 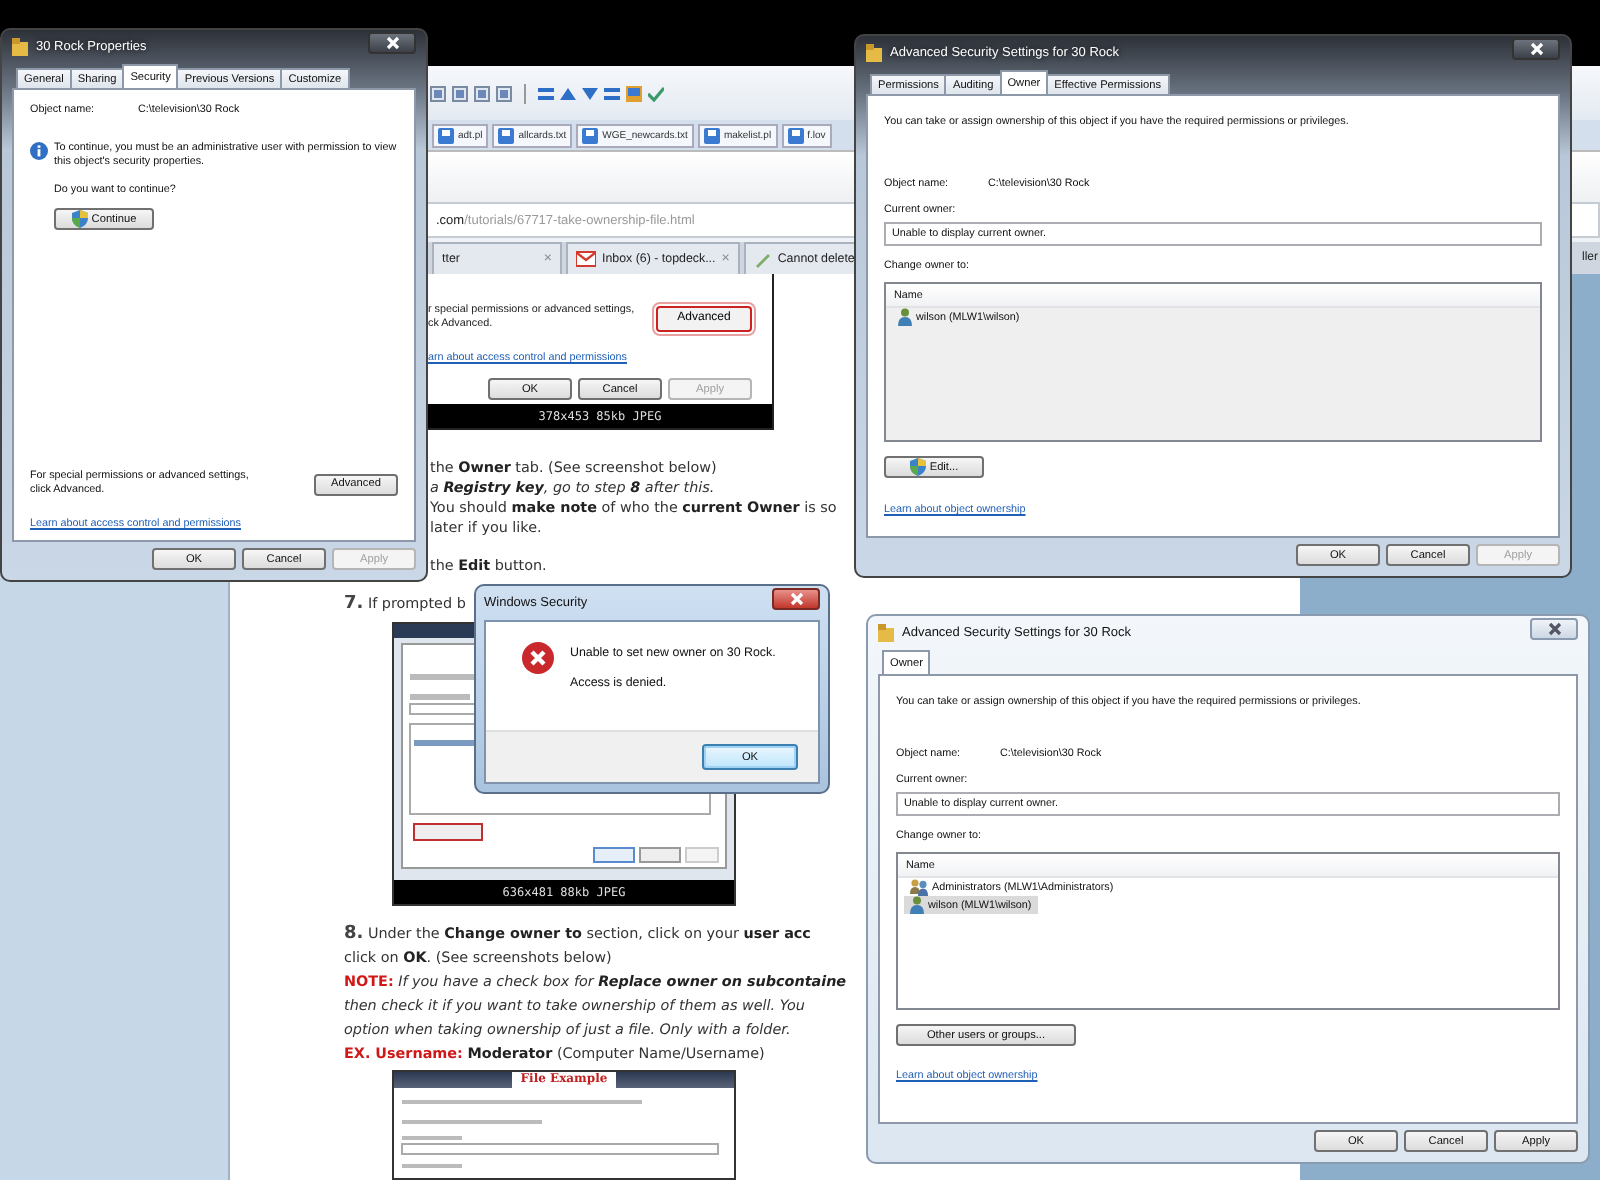 What do you see at coordinates (762, 259) in the screenshot?
I see `pencil-icon` at bounding box center [762, 259].